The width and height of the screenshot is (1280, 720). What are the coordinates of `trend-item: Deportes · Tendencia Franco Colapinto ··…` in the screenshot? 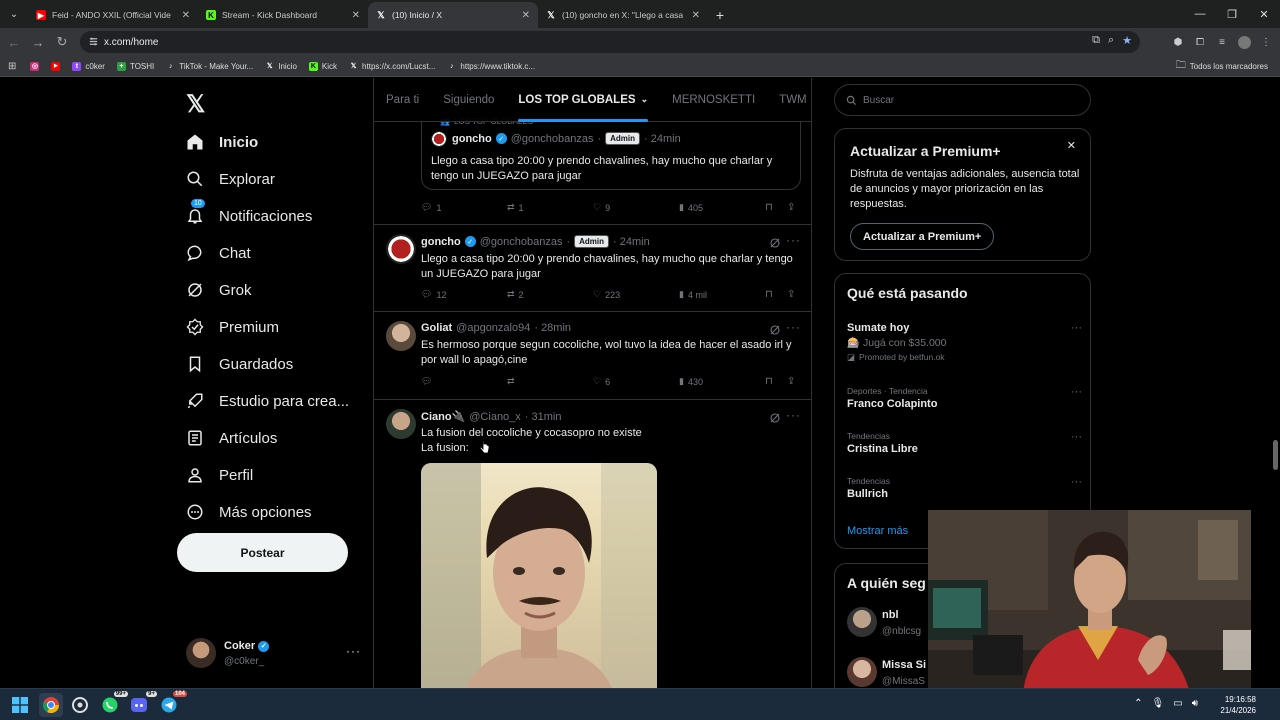 It's located at (964, 398).